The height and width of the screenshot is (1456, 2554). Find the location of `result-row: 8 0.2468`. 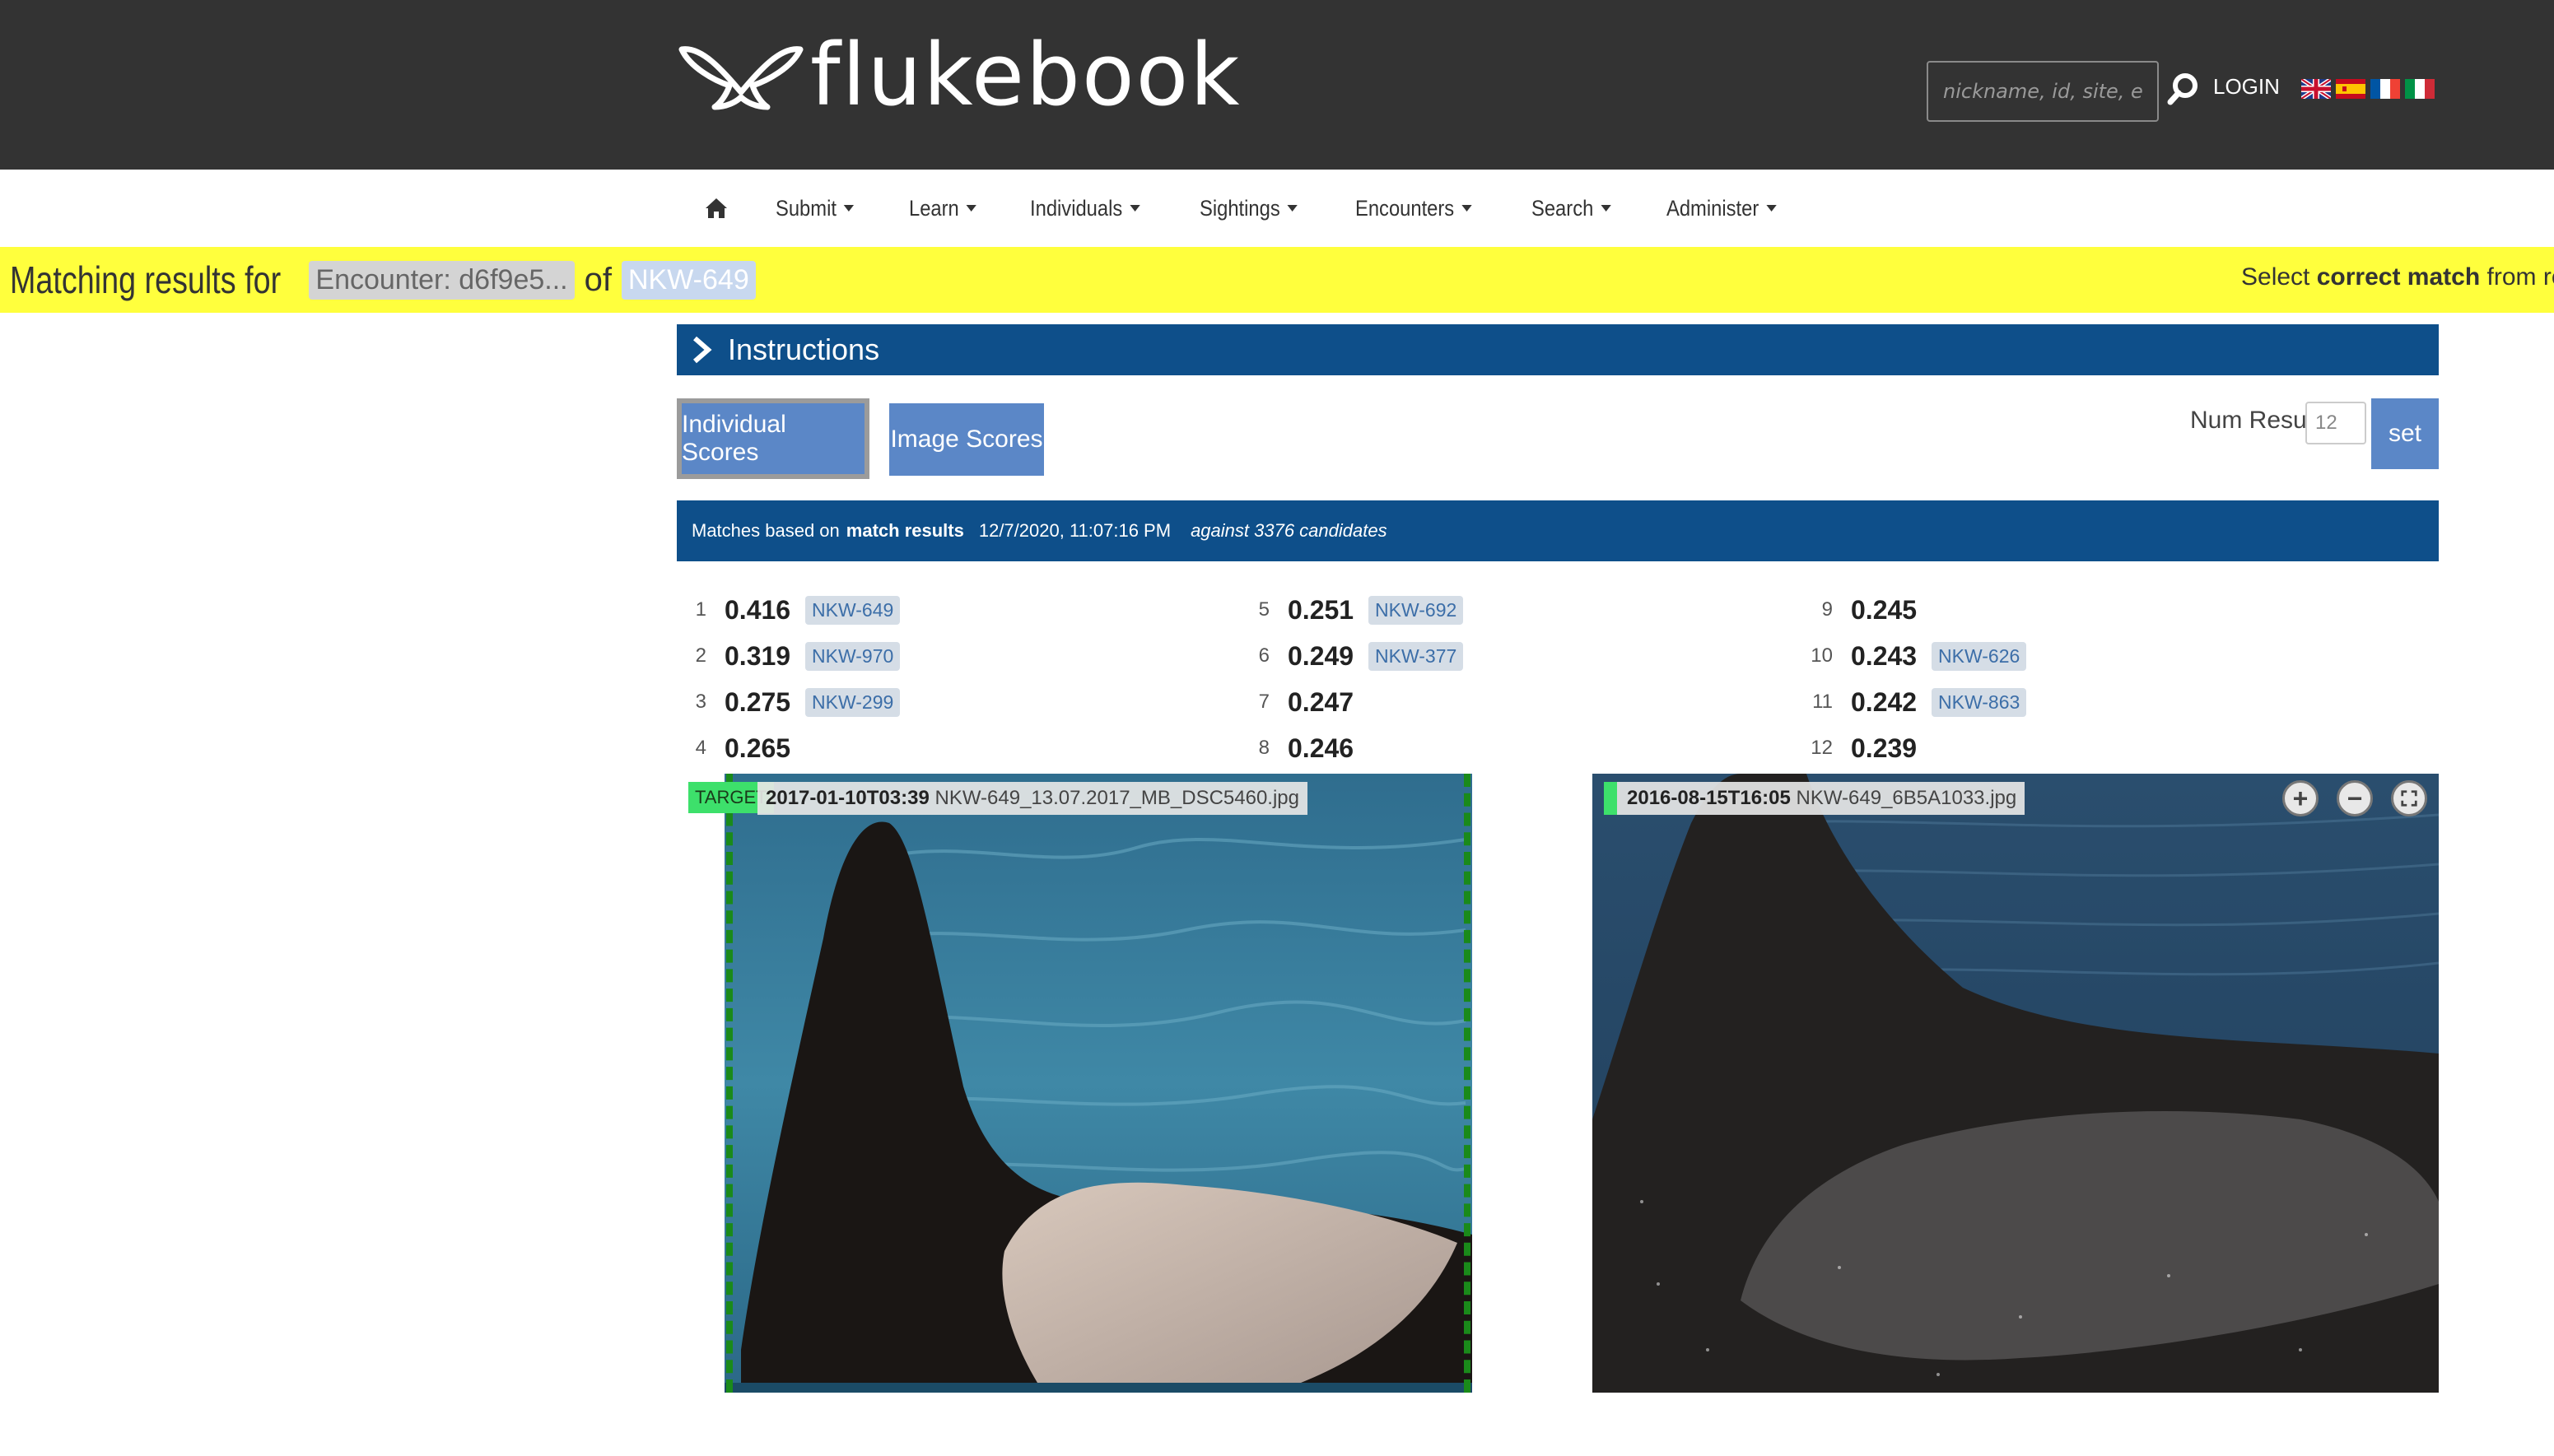

result-row: 8 0.2468 is located at coordinates (1304, 748).